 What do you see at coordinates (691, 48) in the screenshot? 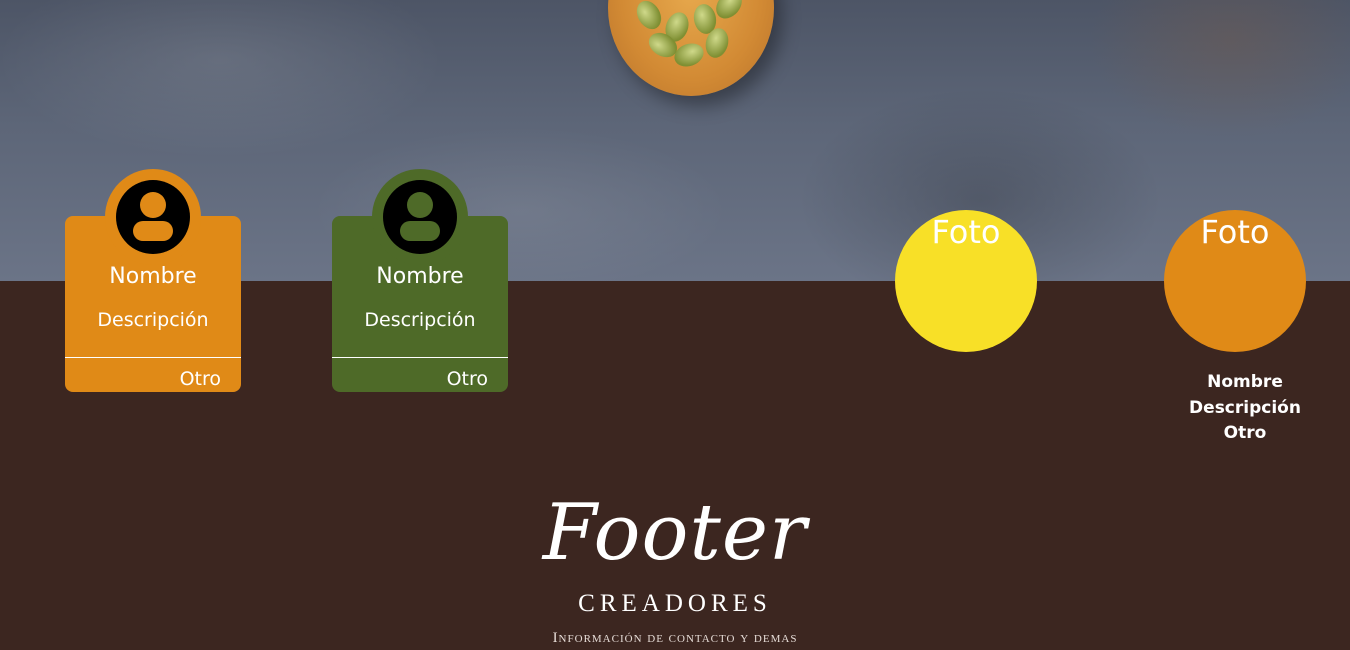
I see `cardamom-spoon-image` at bounding box center [691, 48].